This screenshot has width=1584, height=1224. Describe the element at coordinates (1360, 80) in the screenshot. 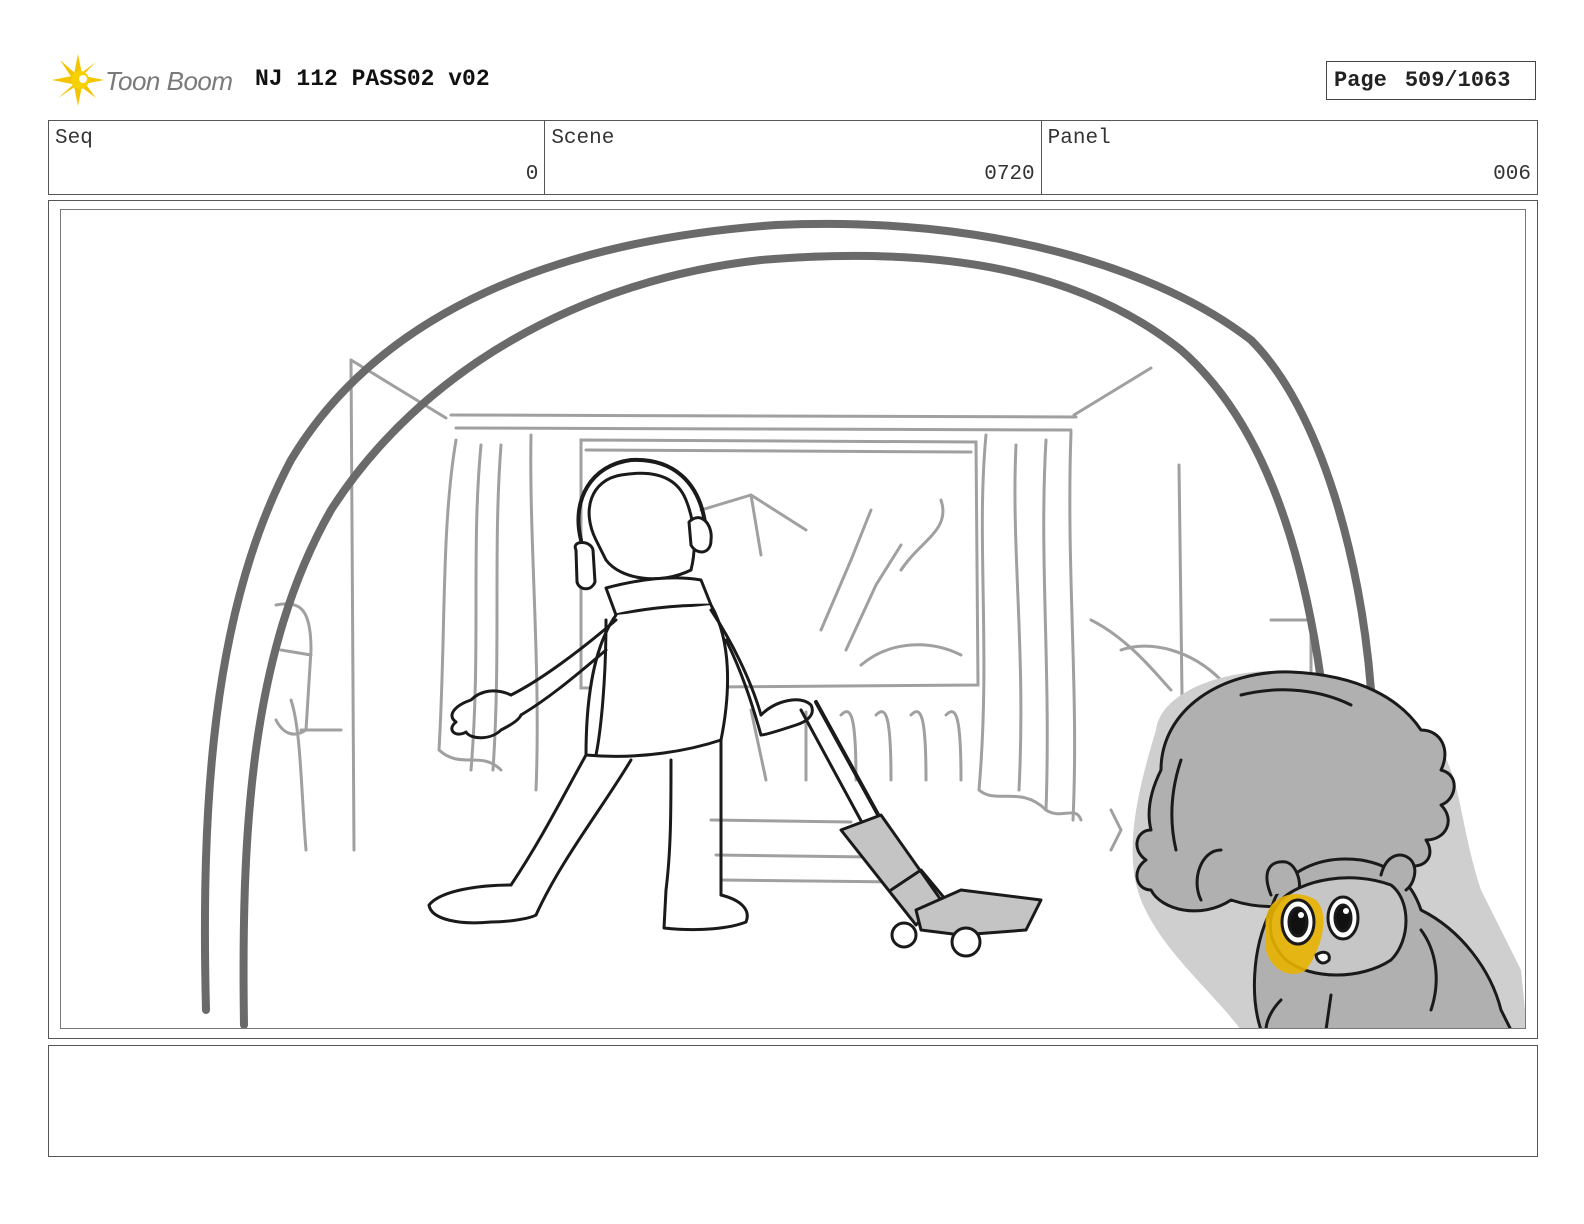

I see `page-label: Page` at that location.